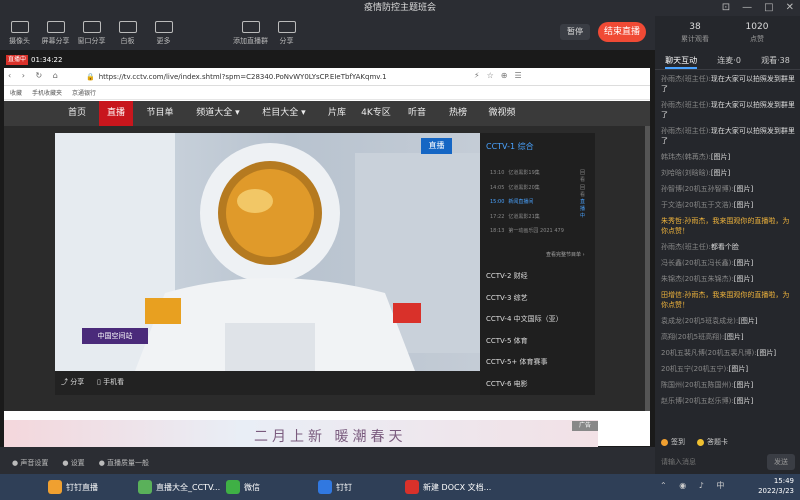 Image resolution: width=800 pixels, height=500 pixels. Describe the element at coordinates (697, 401) in the screenshot. I see `chat-user: 赵乐博(20机五赵乐博):` at that location.